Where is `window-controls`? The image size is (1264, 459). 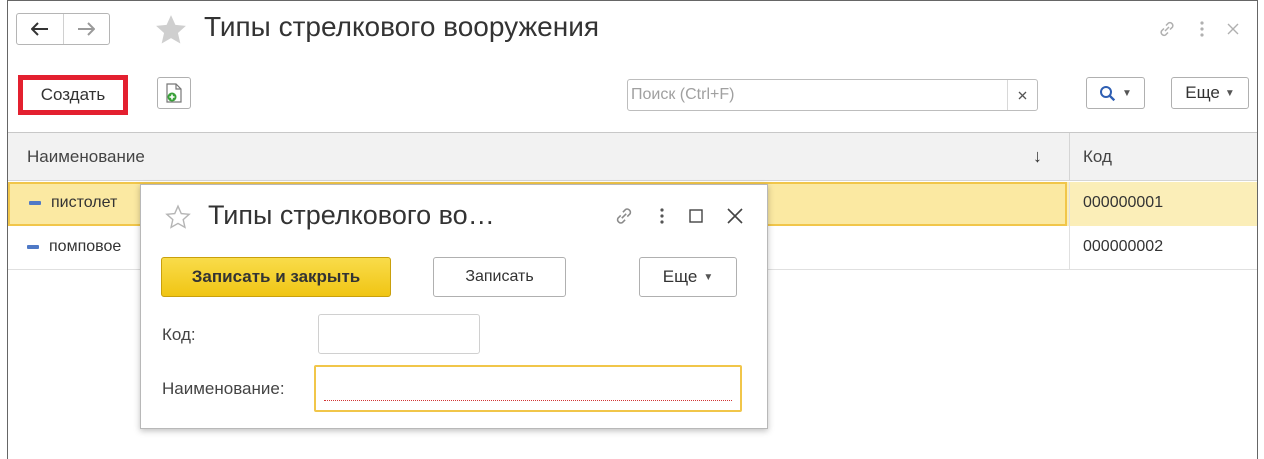 window-controls is located at coordinates (1198, 29).